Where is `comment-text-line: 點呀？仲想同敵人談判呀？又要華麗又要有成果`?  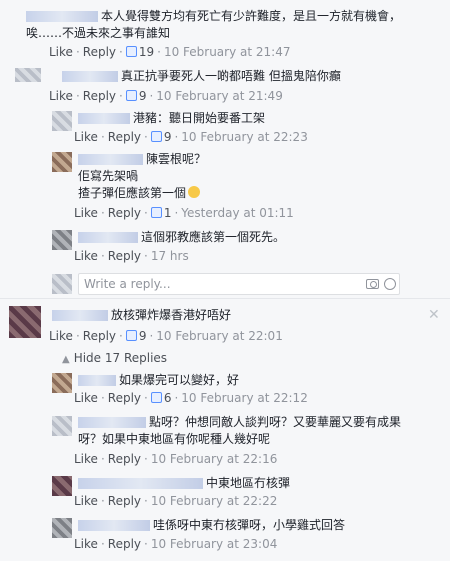
comment-text-line: 點呀？仲想同敵人談判呀？又要華麗又要有成果 is located at coordinates (275, 422).